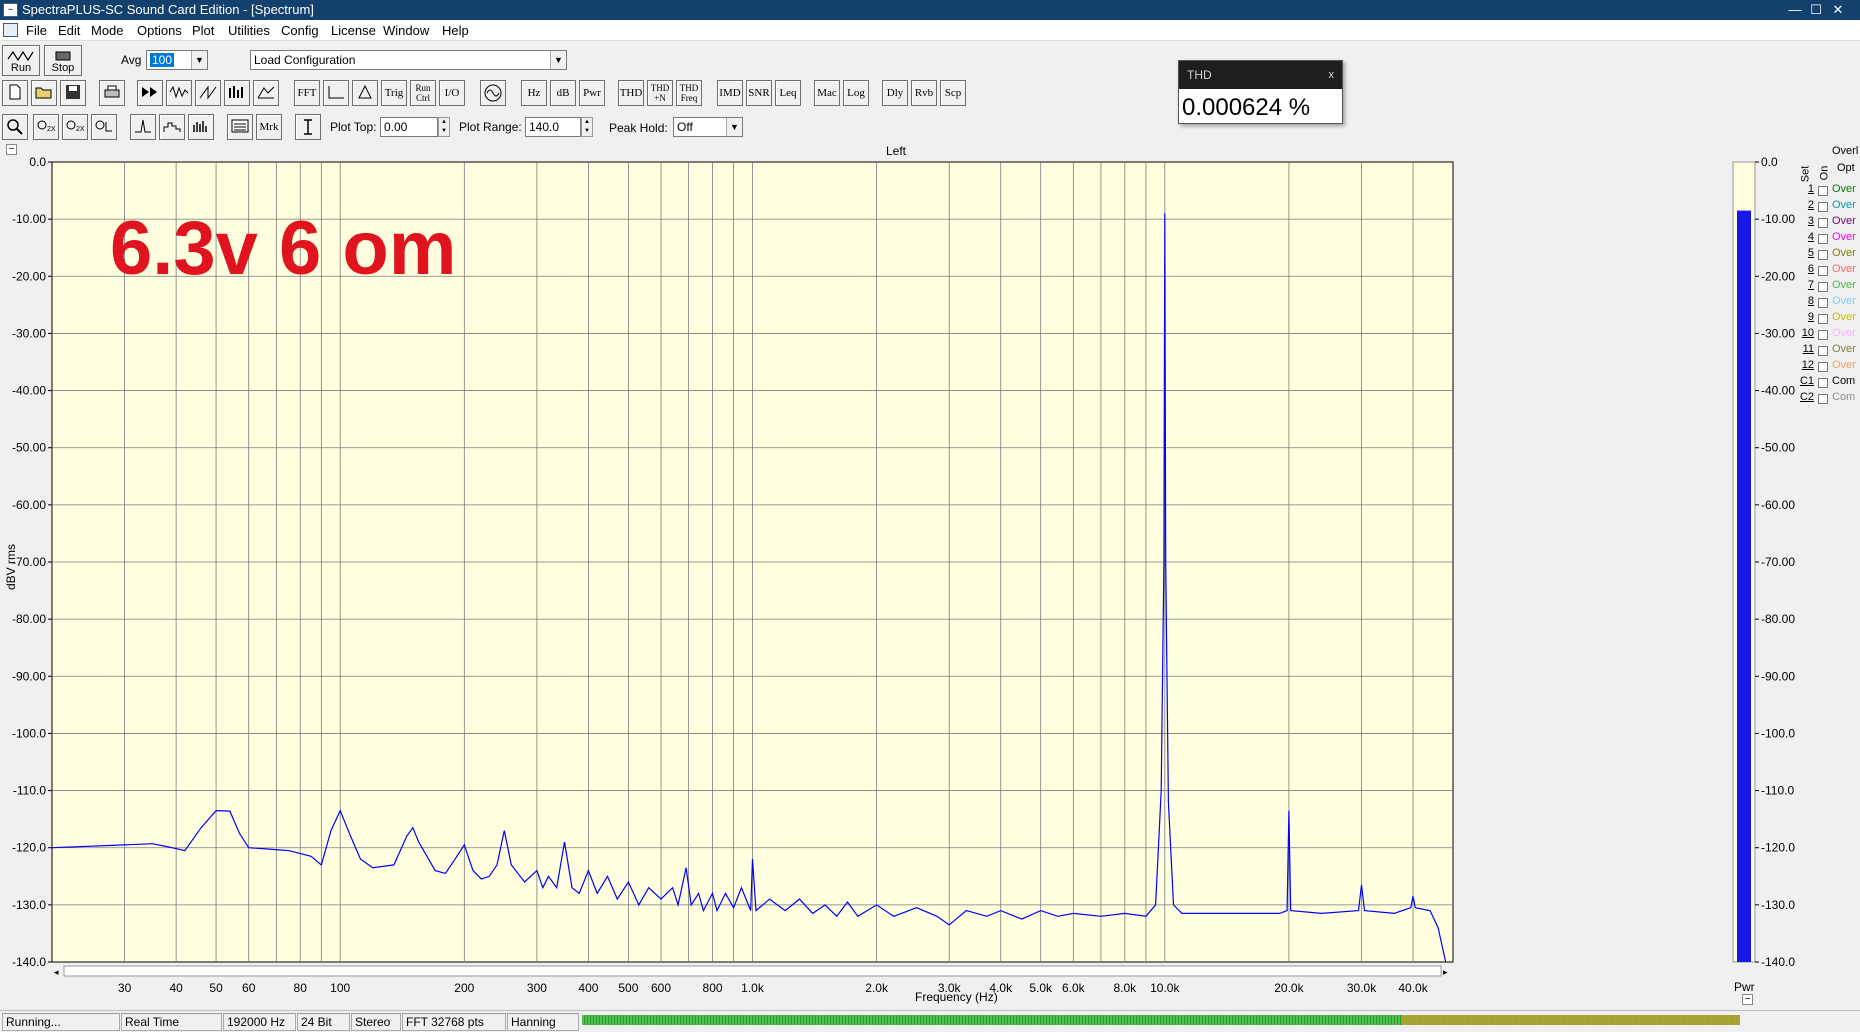  What do you see at coordinates (63, 60) in the screenshot?
I see `stop-button: Stop` at bounding box center [63, 60].